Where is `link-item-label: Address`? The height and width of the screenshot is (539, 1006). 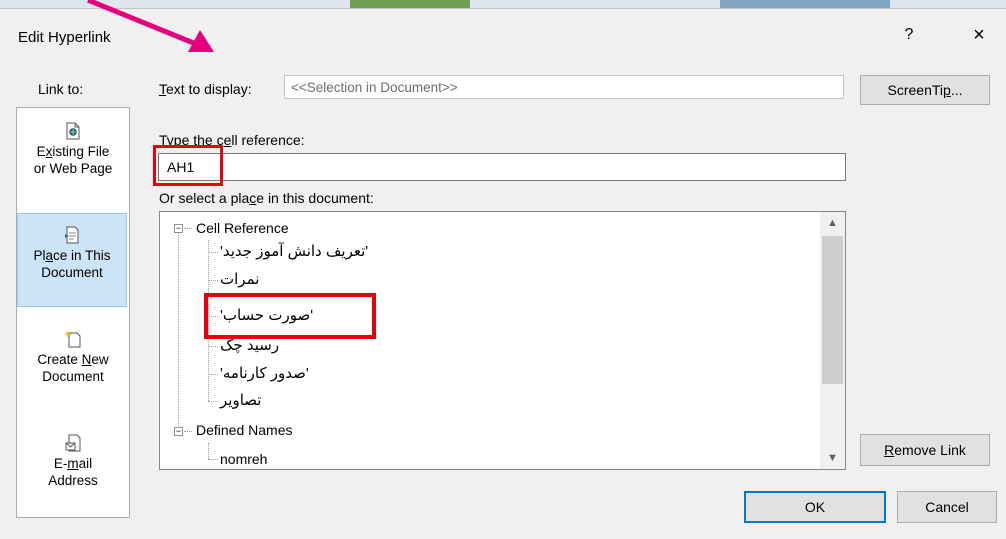
link-item-label: Address is located at coordinates (73, 480).